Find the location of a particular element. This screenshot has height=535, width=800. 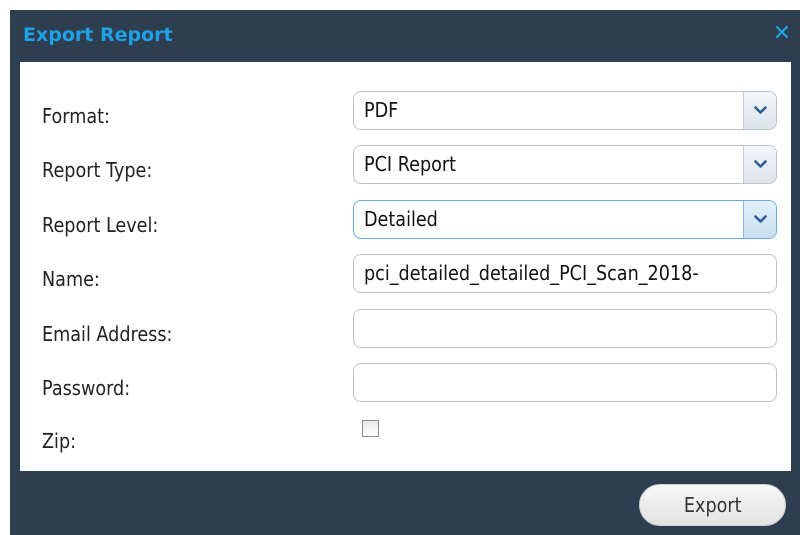

email-label: Email Address: is located at coordinates (107, 334).